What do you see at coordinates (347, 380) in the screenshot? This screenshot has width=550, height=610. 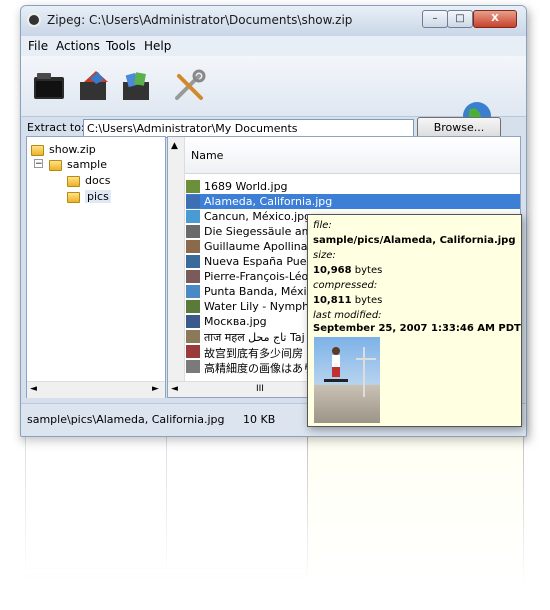 I see `image-preview` at bounding box center [347, 380].